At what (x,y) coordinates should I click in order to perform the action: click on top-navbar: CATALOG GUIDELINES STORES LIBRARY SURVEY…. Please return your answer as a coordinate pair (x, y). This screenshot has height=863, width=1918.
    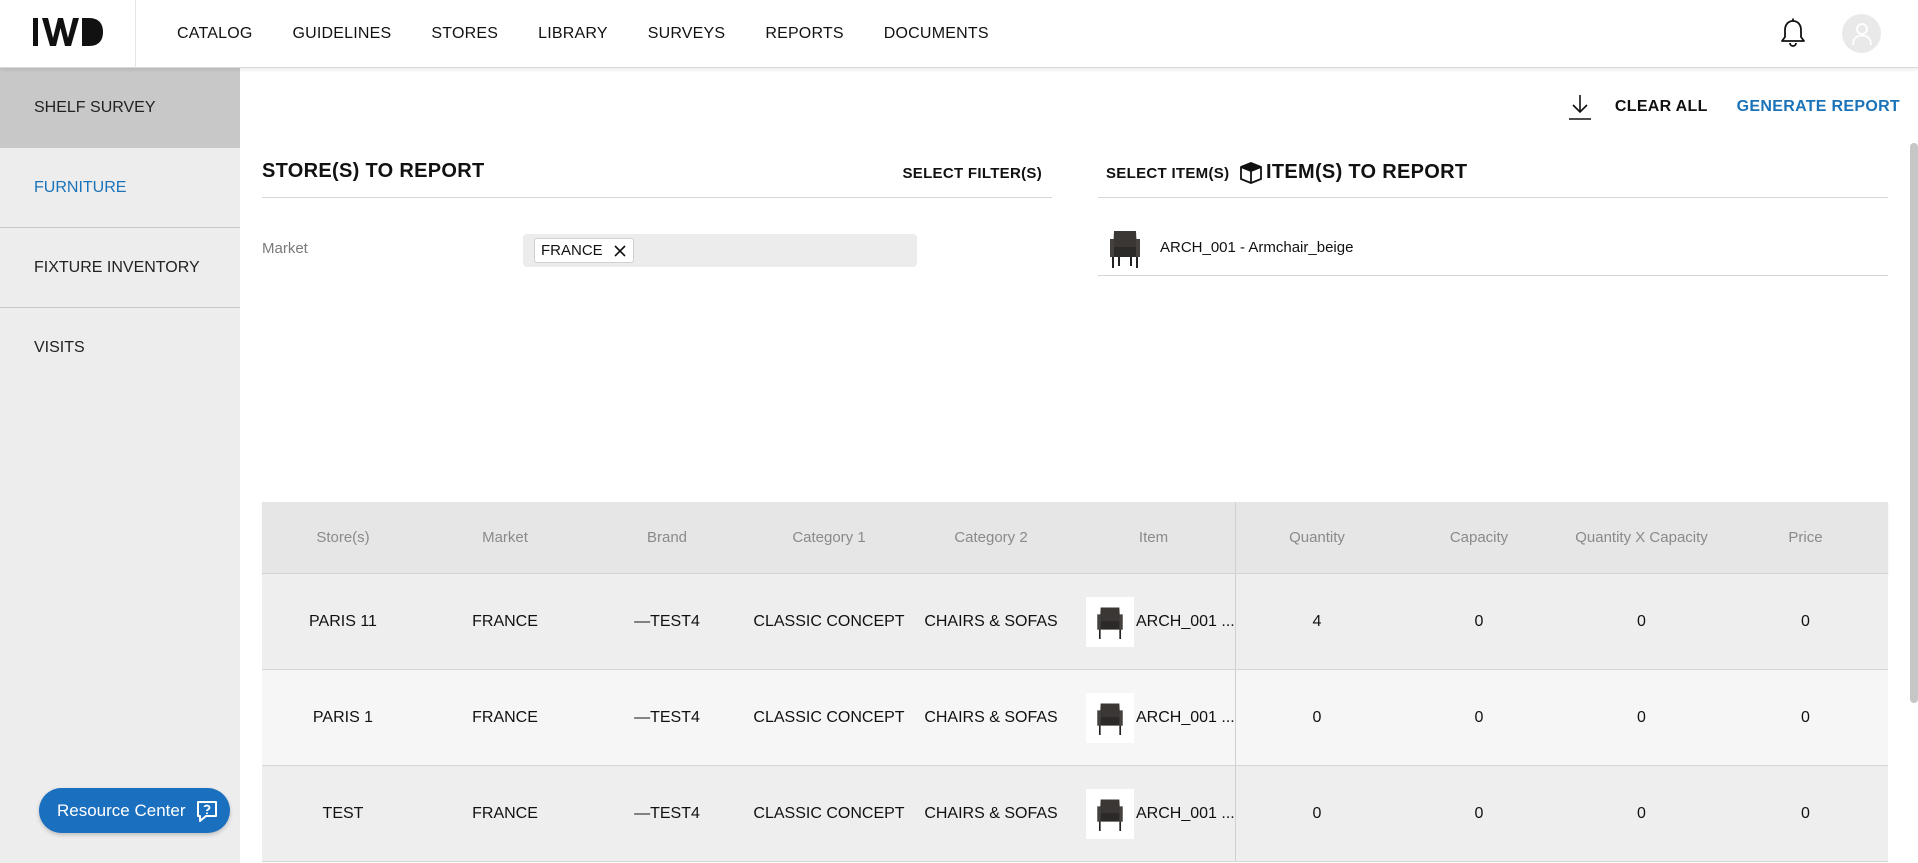
    Looking at the image, I should click on (959, 34).